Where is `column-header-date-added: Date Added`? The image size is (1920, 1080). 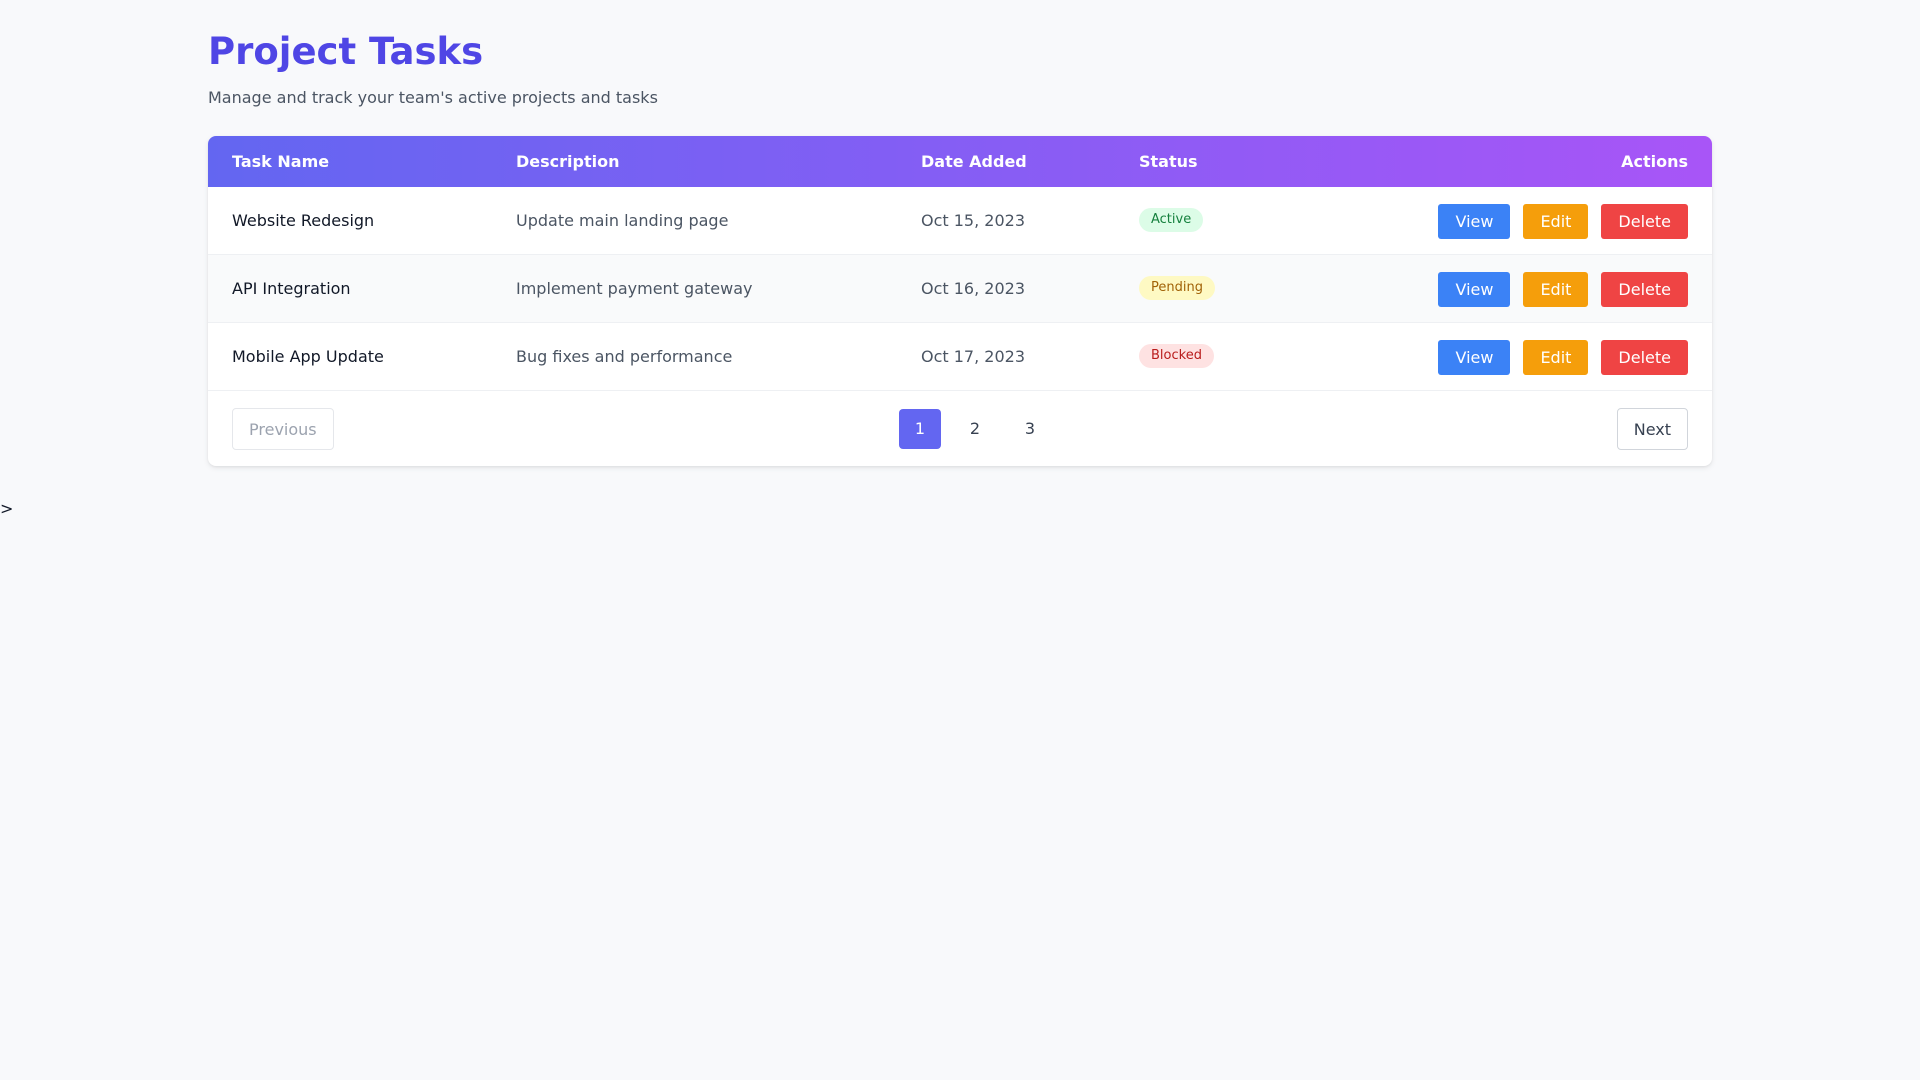
column-header-date-added: Date Added is located at coordinates (974, 161).